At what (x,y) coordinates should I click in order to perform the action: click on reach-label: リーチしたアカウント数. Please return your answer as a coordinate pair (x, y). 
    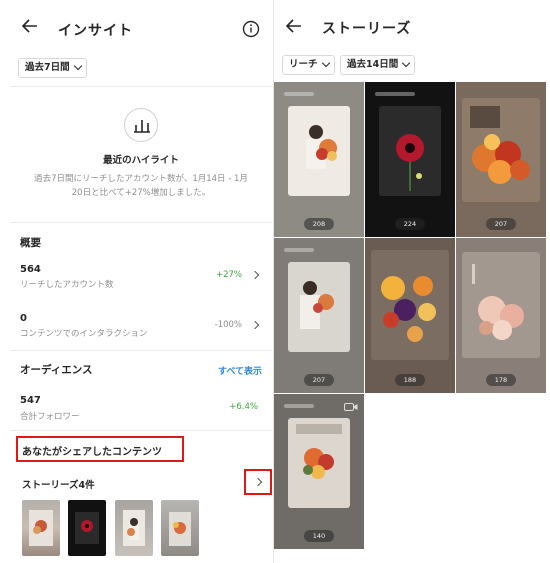
    Looking at the image, I should click on (67, 285).